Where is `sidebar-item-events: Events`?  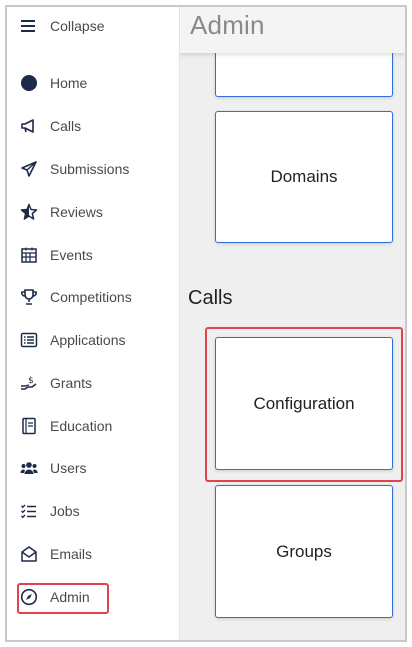 sidebar-item-events: Events is located at coordinates (93, 255).